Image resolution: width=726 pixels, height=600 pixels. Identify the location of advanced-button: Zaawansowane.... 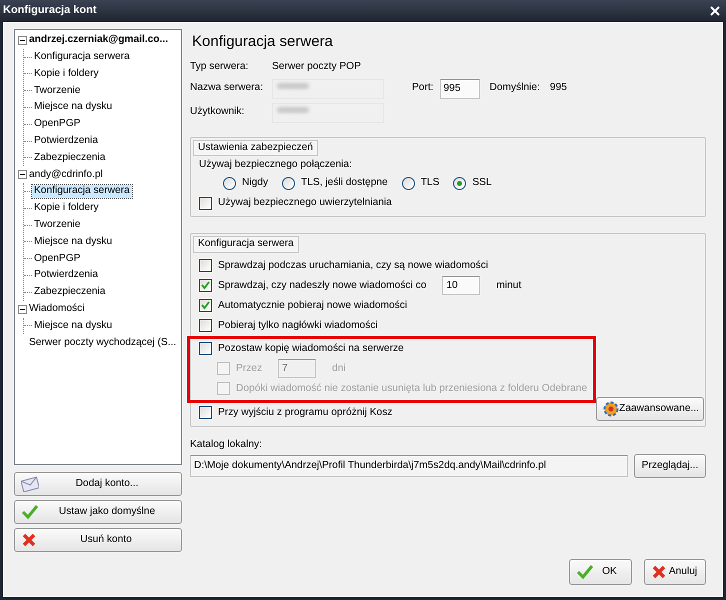
(650, 408).